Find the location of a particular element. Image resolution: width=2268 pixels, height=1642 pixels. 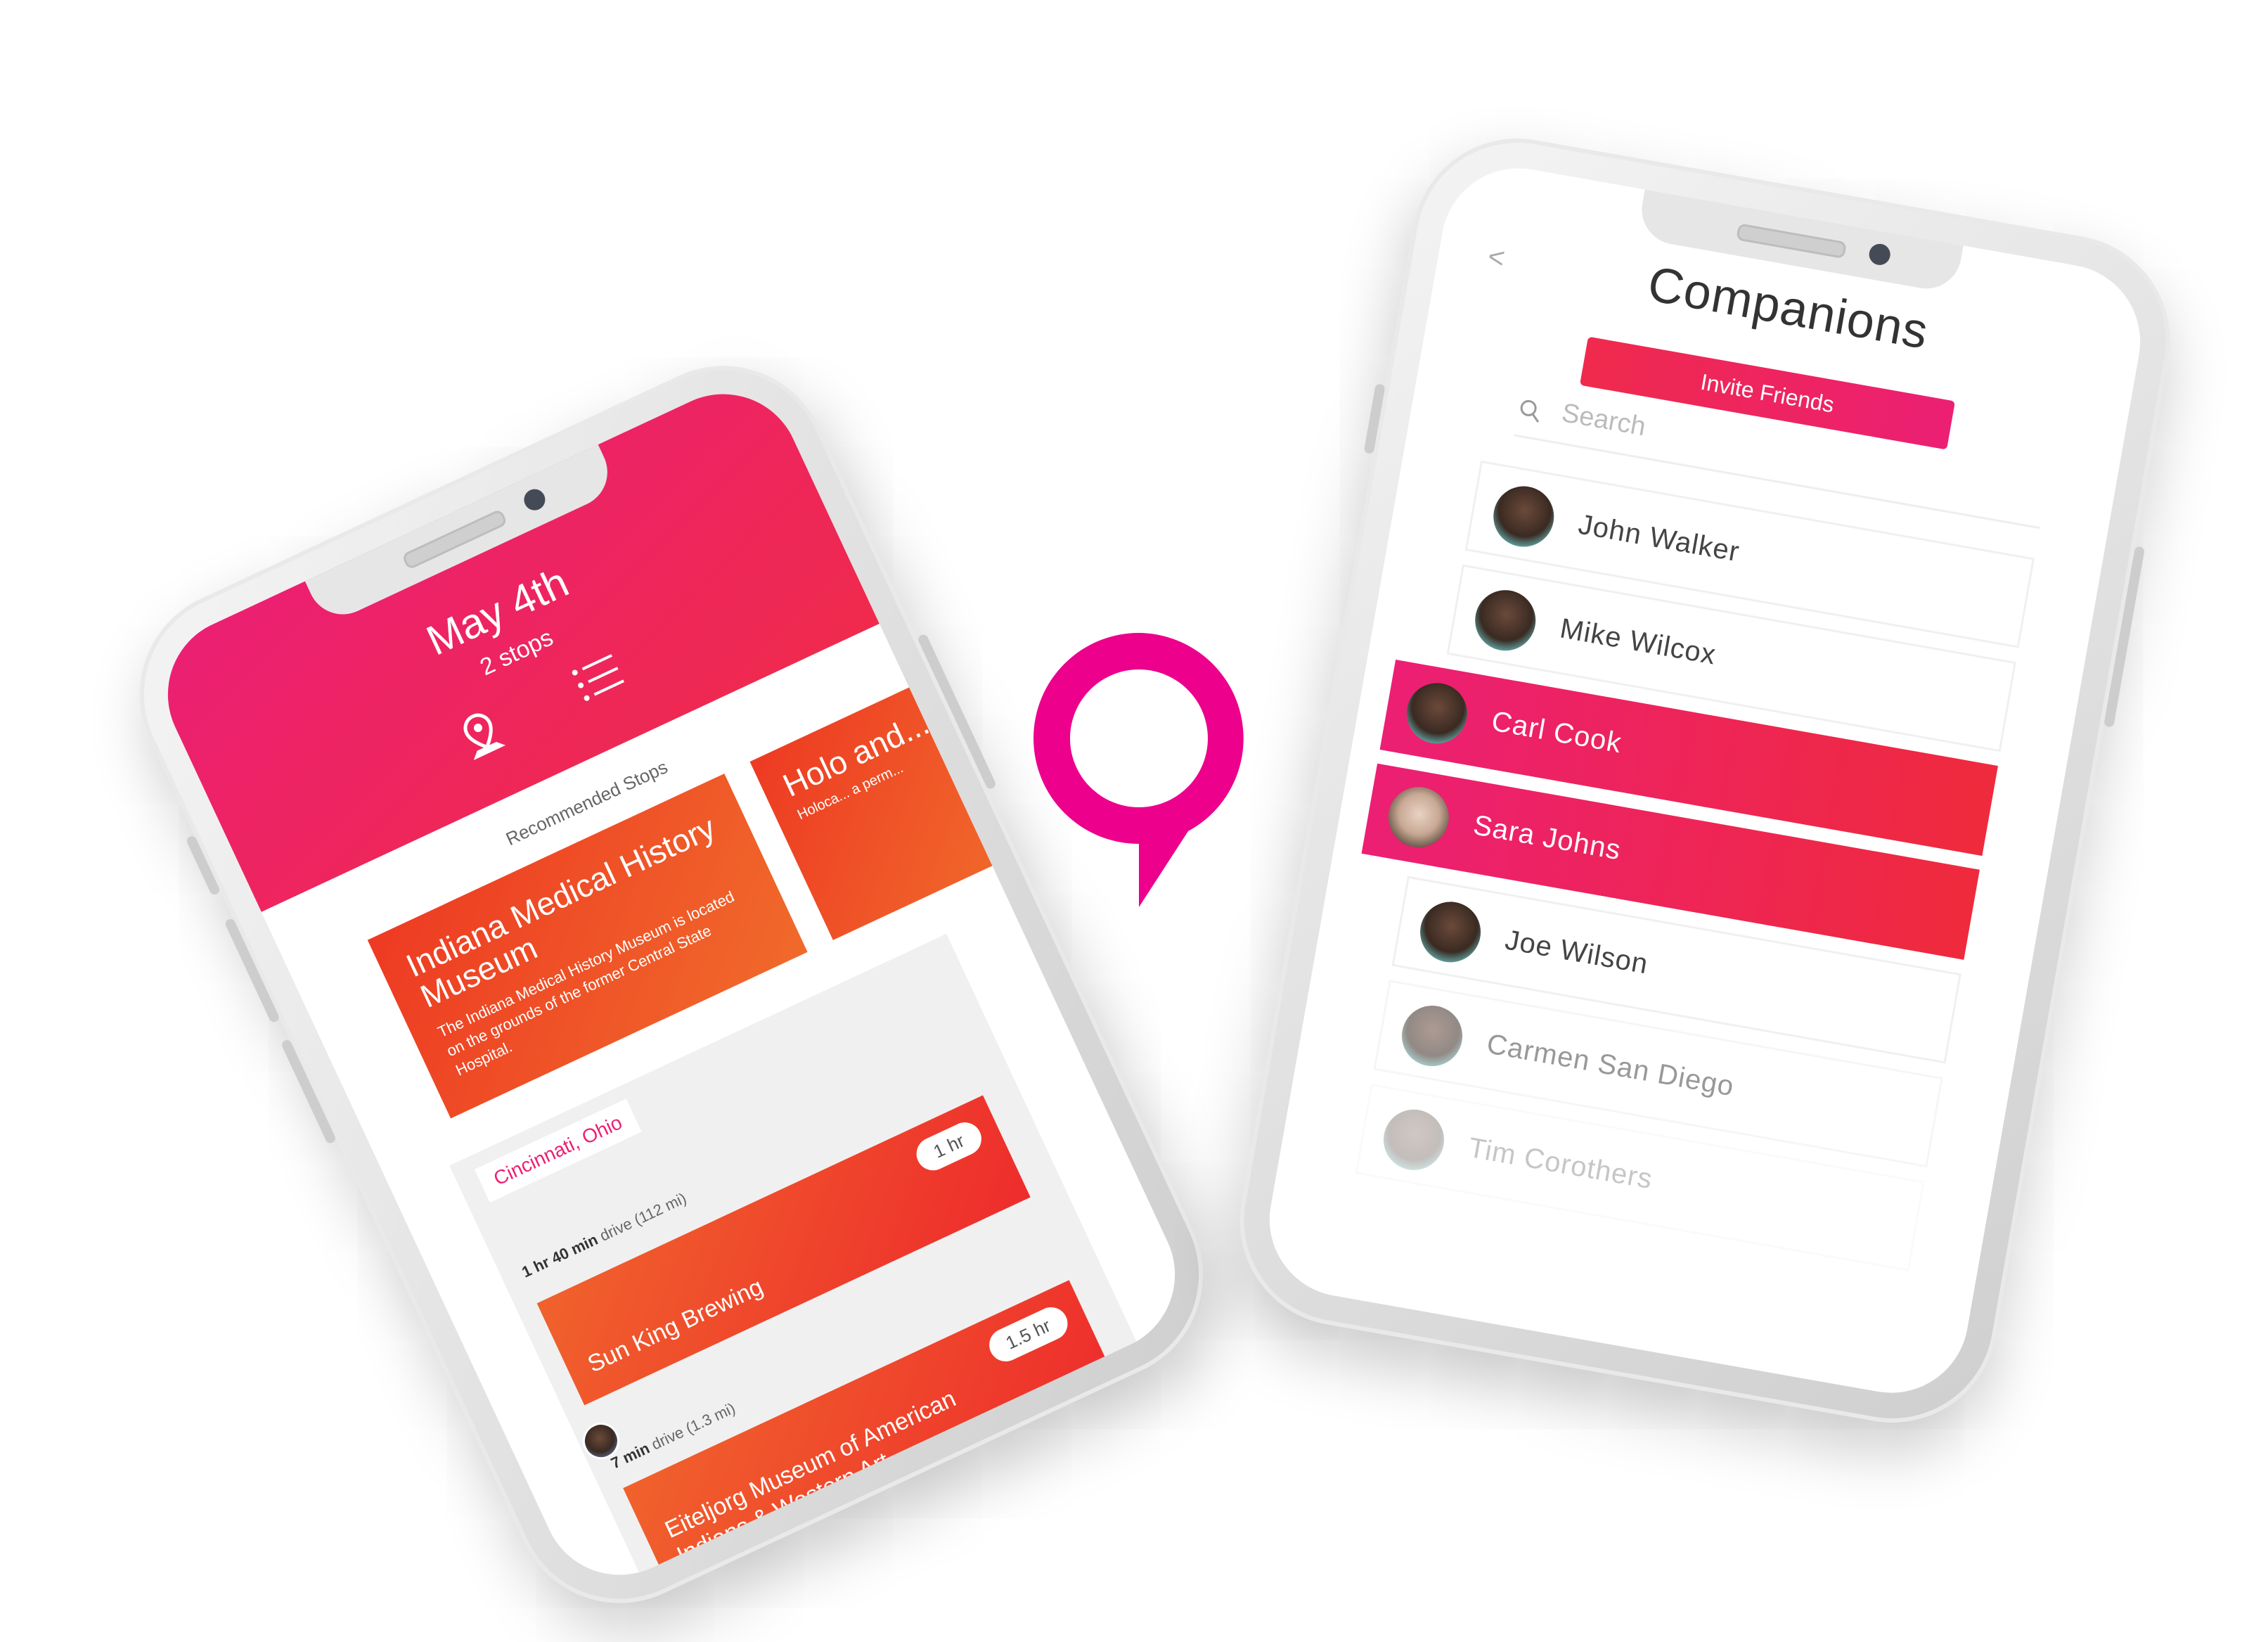

drive-distance: drive (112 mi) is located at coordinates (641, 1218).